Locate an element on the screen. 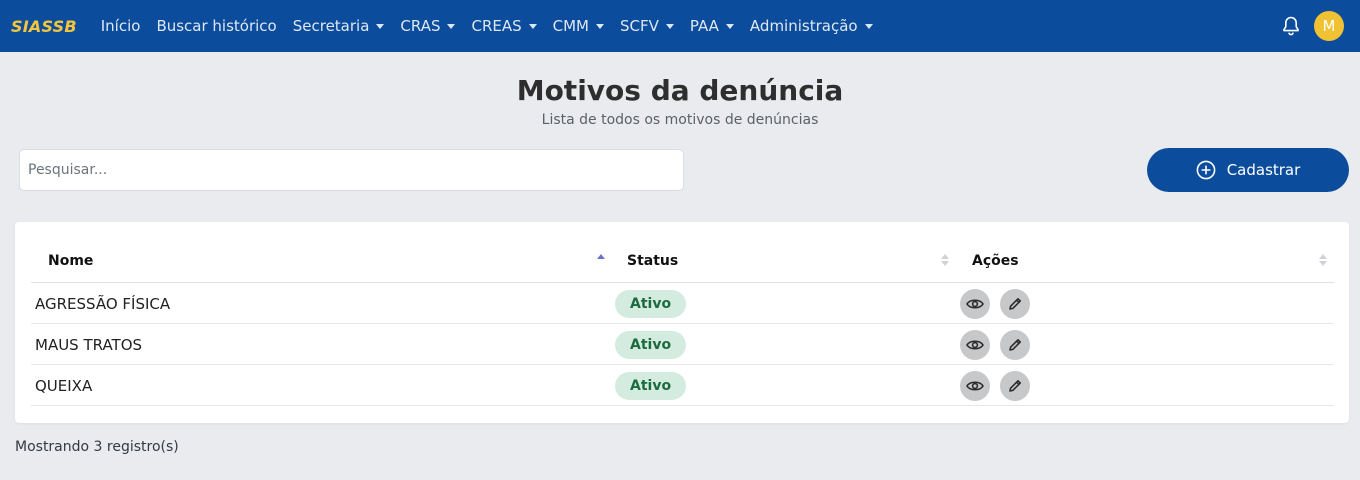 The width and height of the screenshot is (1360, 480). nav-item-creas: CREAS is located at coordinates (504, 26).